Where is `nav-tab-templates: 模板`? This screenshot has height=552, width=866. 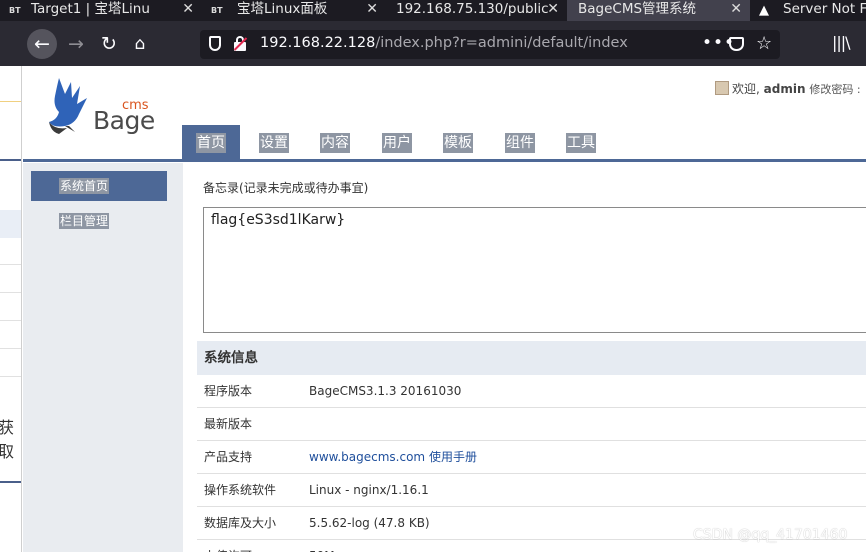 nav-tab-templates: 模板 is located at coordinates (458, 143).